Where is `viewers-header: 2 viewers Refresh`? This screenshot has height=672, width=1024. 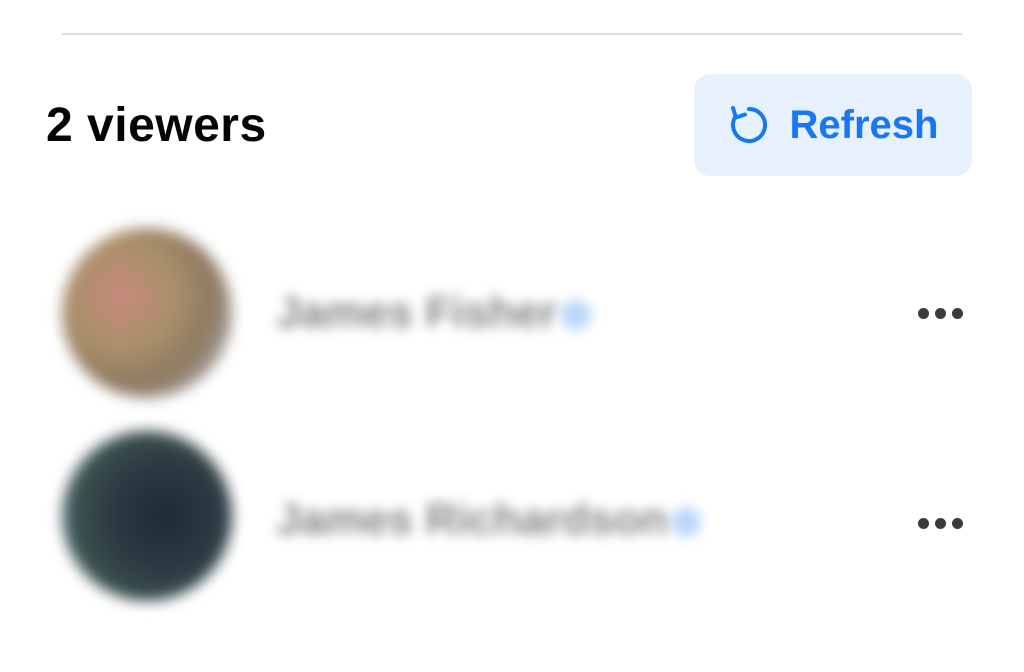
viewers-header: 2 viewers Refresh is located at coordinates (509, 125).